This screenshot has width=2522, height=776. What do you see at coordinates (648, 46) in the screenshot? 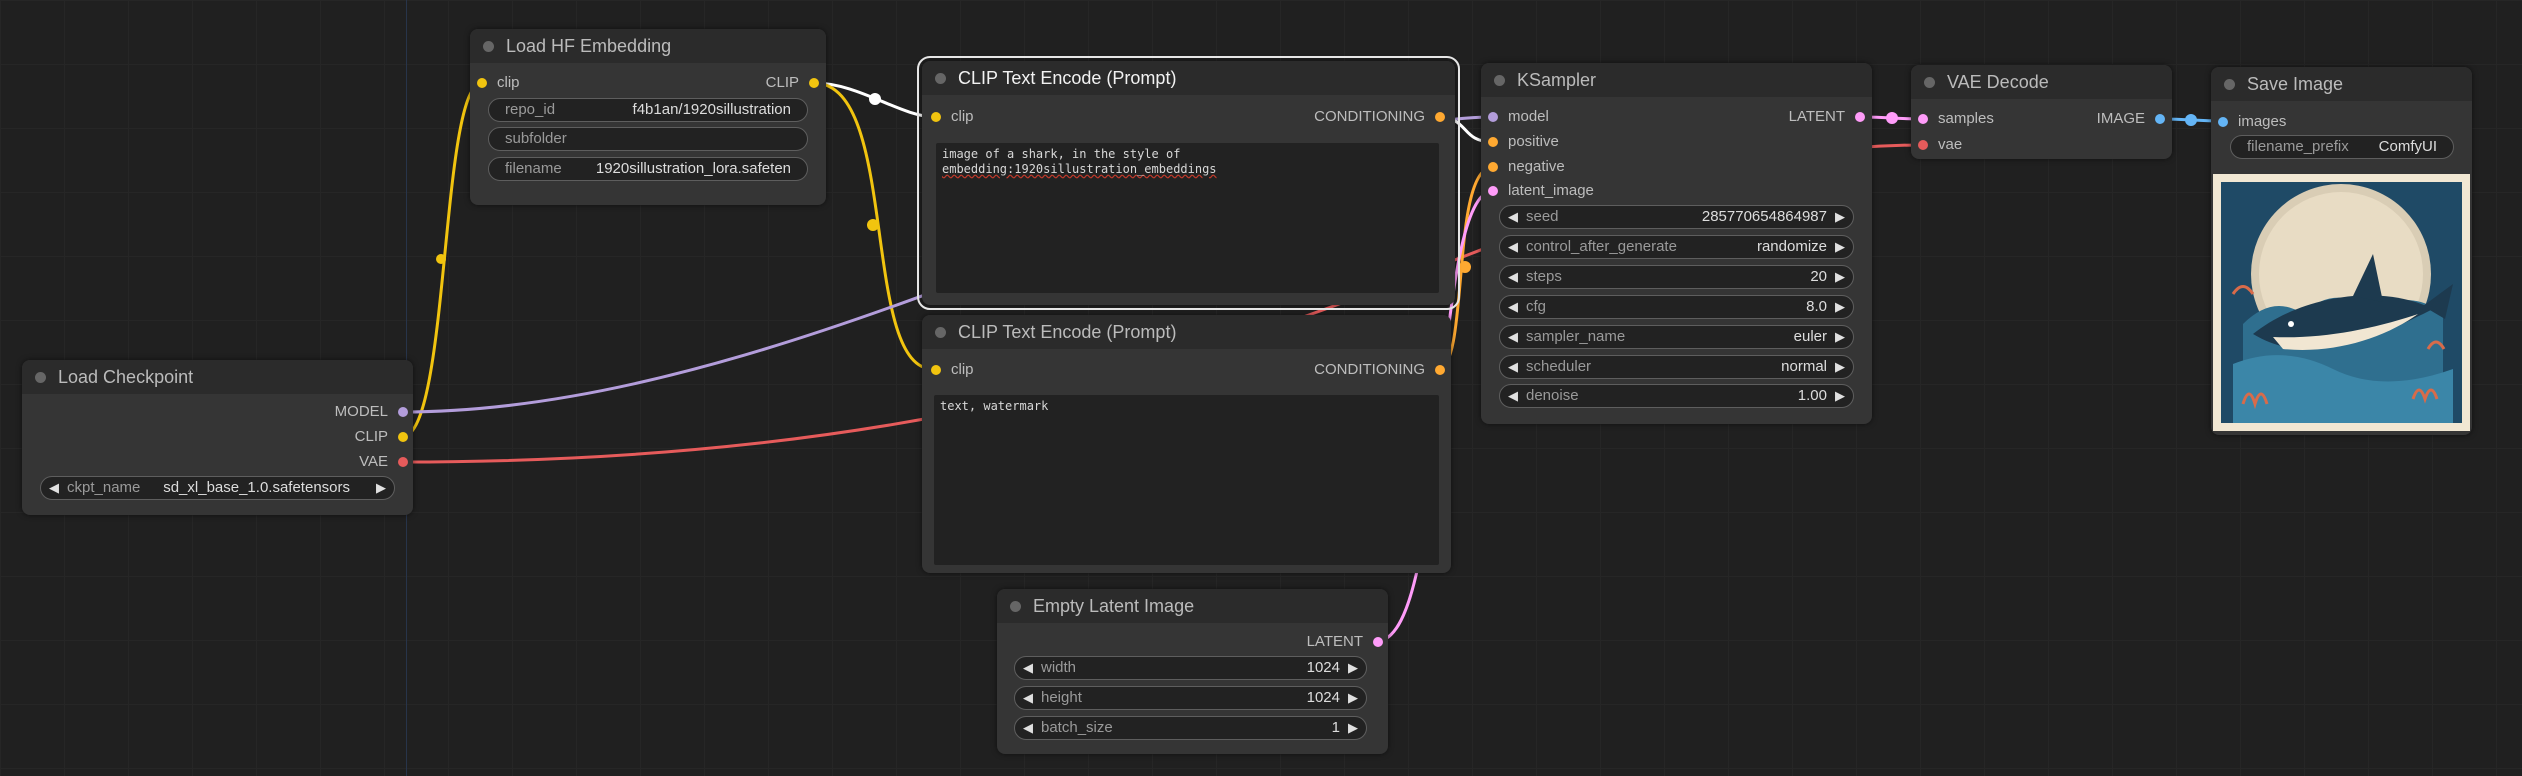
I see `node-title: Load HF Embedding` at bounding box center [648, 46].